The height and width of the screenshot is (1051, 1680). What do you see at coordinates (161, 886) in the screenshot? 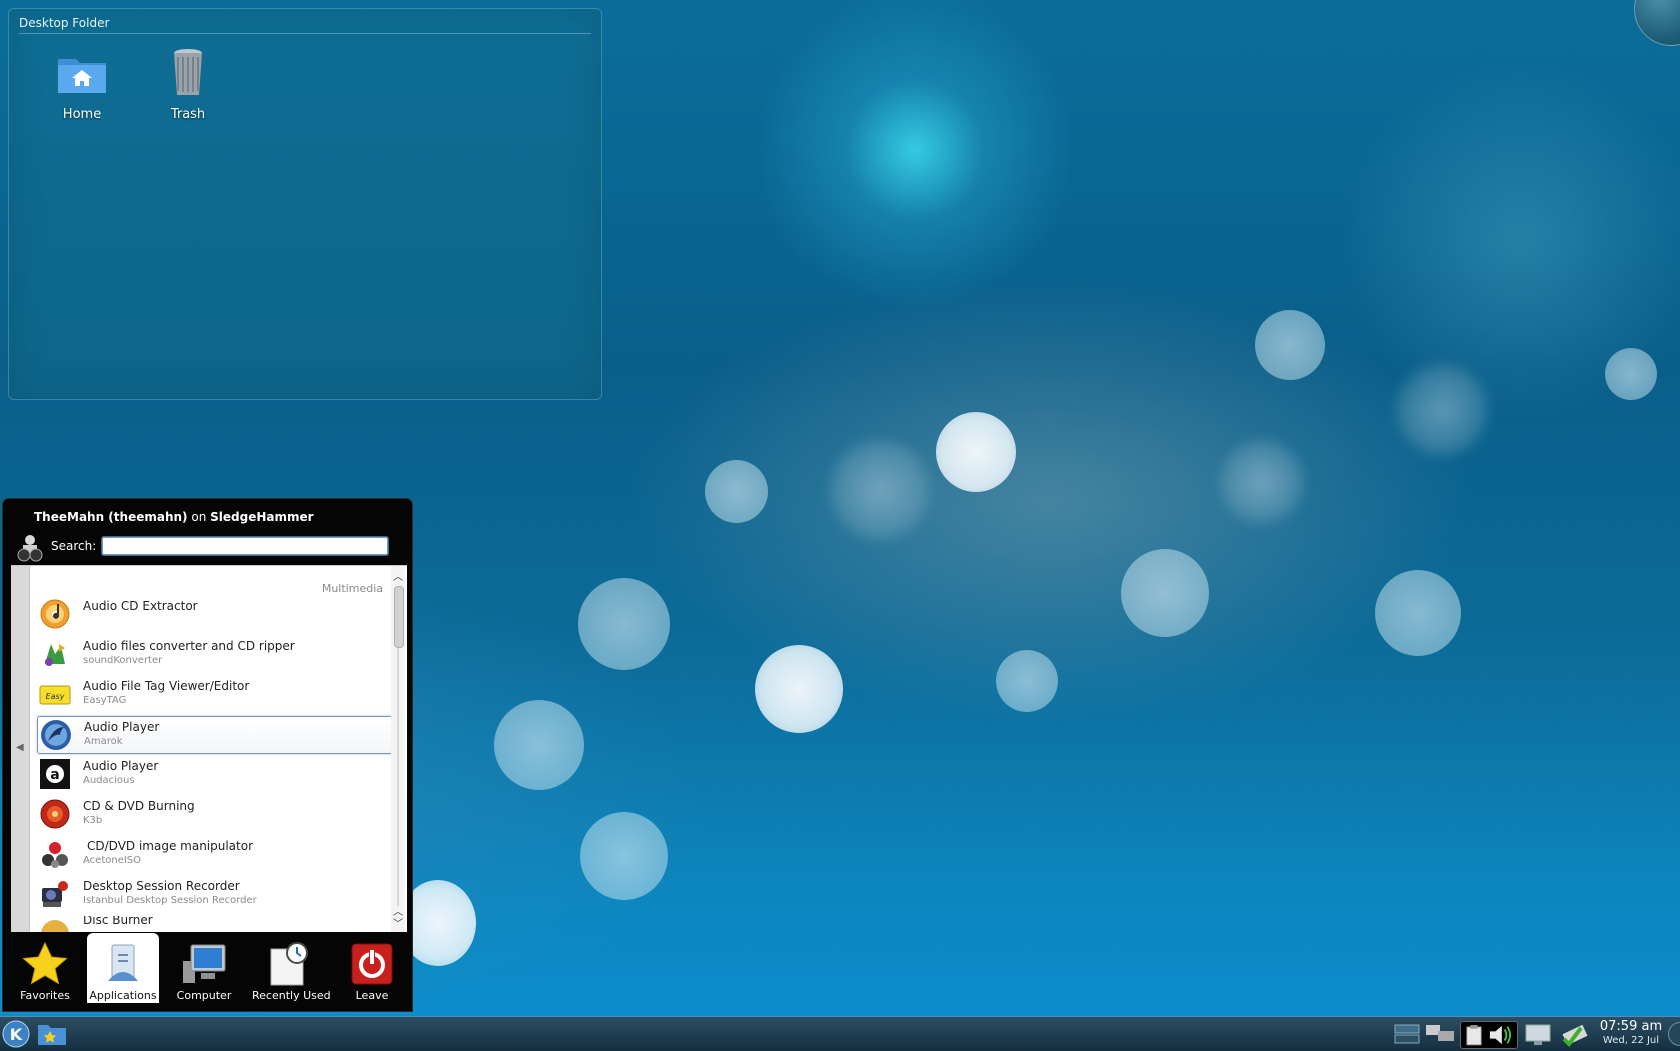
I see `app-name: Desktop Session Recorder` at bounding box center [161, 886].